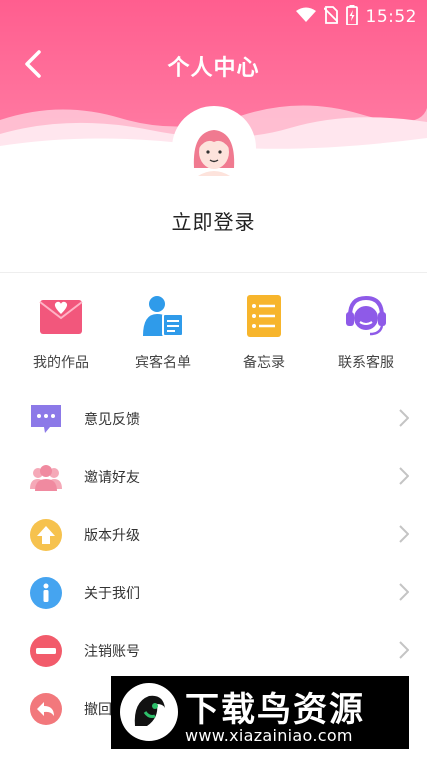 The image size is (427, 760). What do you see at coordinates (163, 316) in the screenshot?
I see `guest-list-icon` at bounding box center [163, 316].